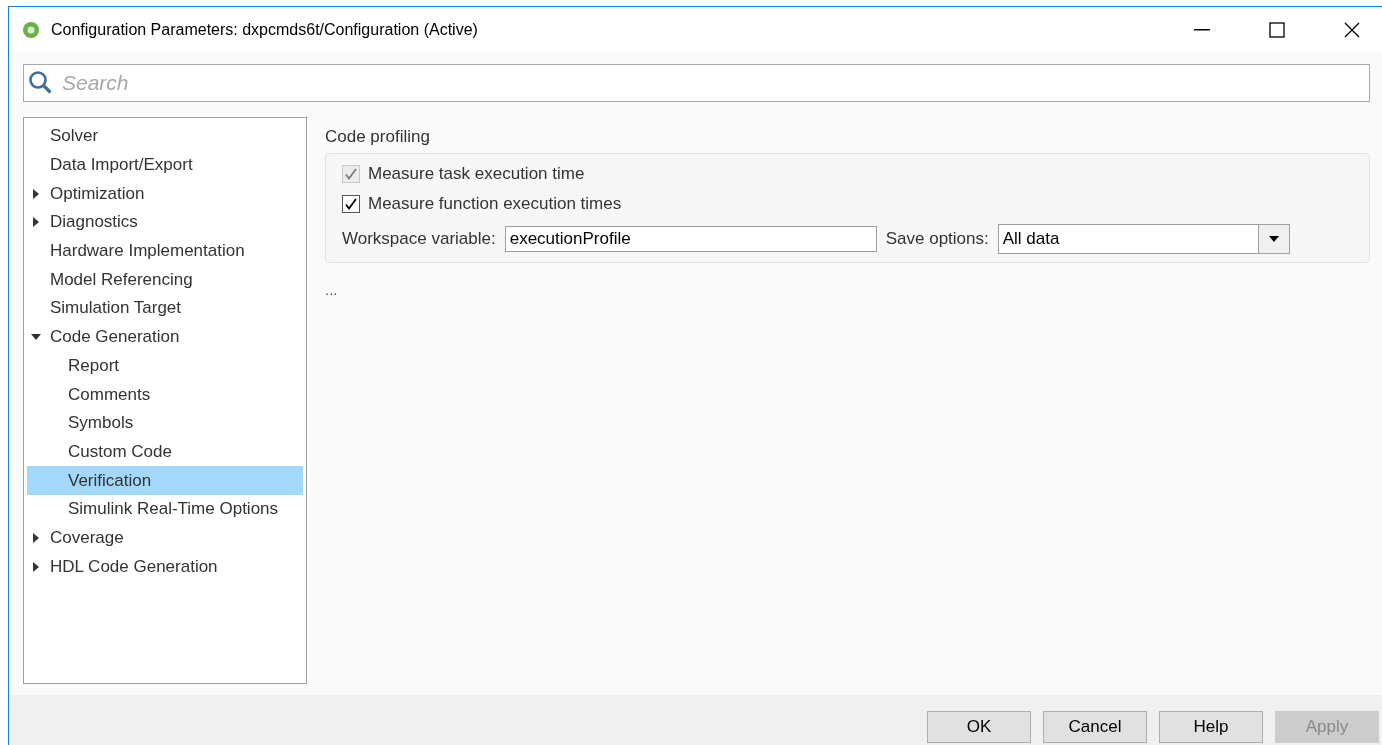 The width and height of the screenshot is (1382, 745). What do you see at coordinates (165, 194) in the screenshot?
I see `tree-item: Optimization` at bounding box center [165, 194].